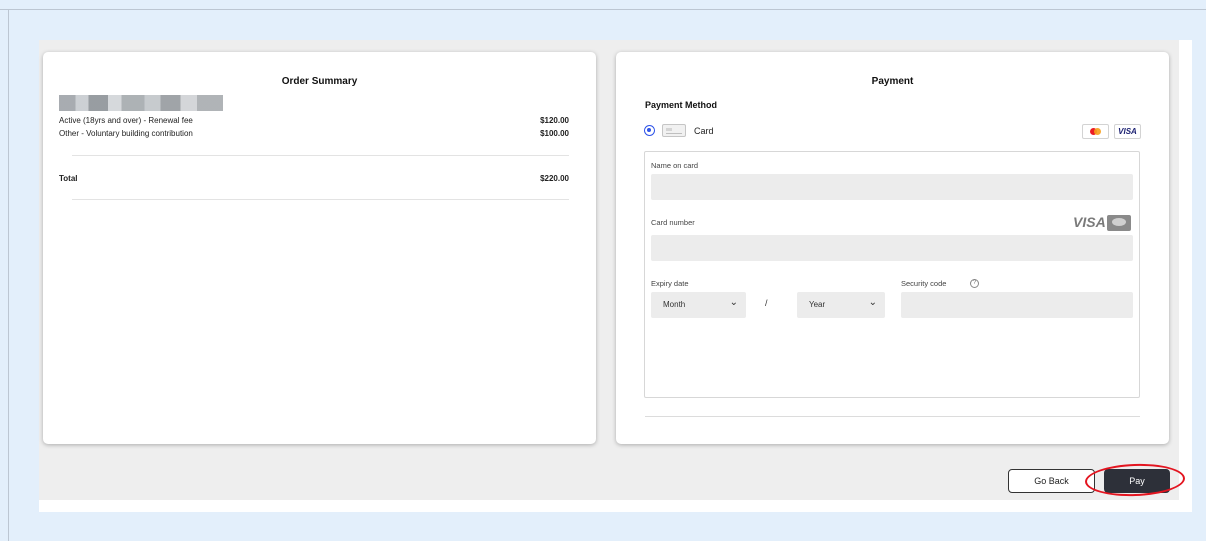 This screenshot has width=1206, height=541. Describe the element at coordinates (554, 133) in the screenshot. I see `order-line-amount: $100.00` at that location.